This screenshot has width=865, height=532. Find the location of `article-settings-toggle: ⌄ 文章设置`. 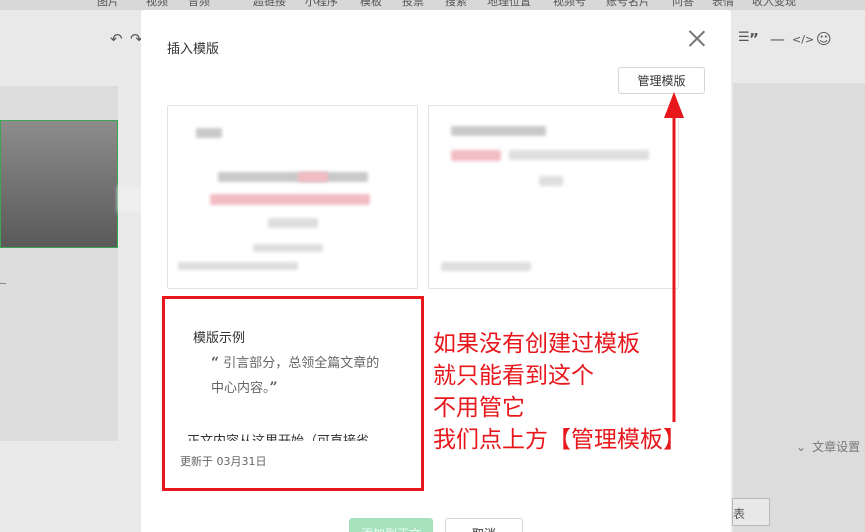

article-settings-toggle: ⌄ 文章设置 is located at coordinates (828, 446).